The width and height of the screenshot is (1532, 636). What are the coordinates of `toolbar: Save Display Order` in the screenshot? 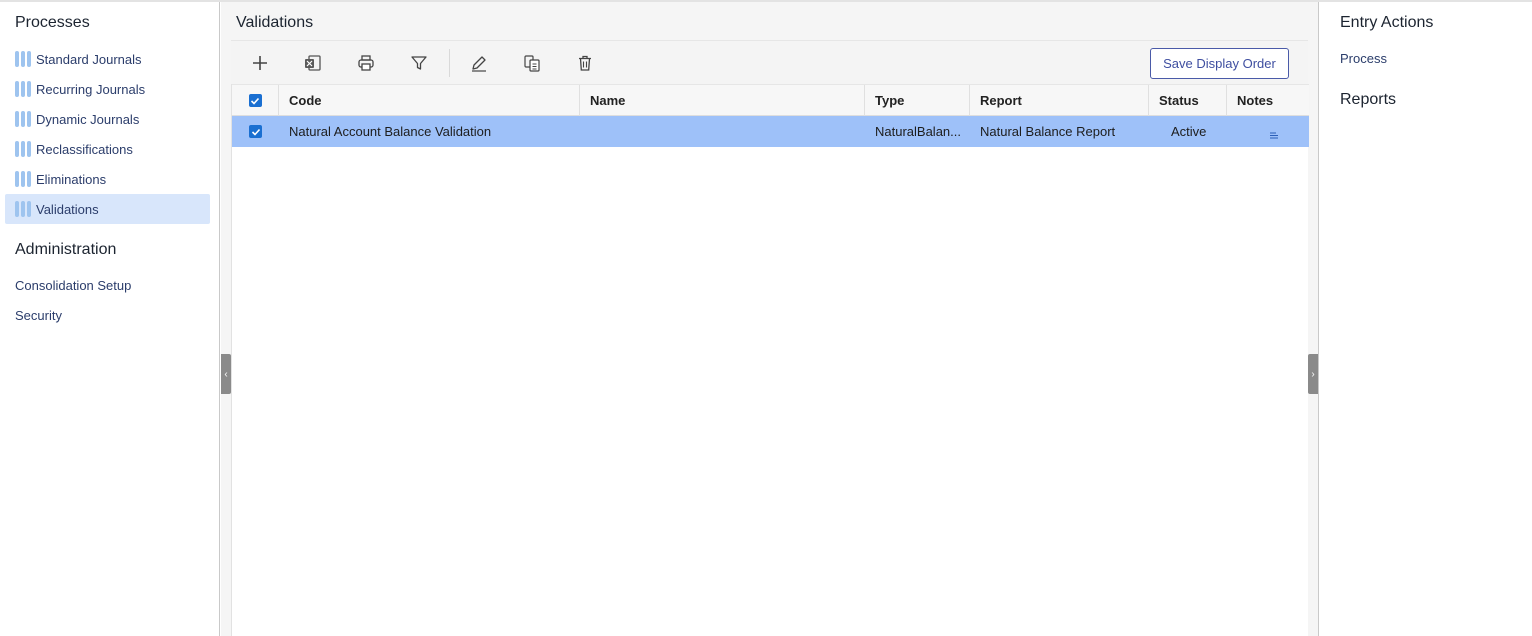 It's located at (769, 62).